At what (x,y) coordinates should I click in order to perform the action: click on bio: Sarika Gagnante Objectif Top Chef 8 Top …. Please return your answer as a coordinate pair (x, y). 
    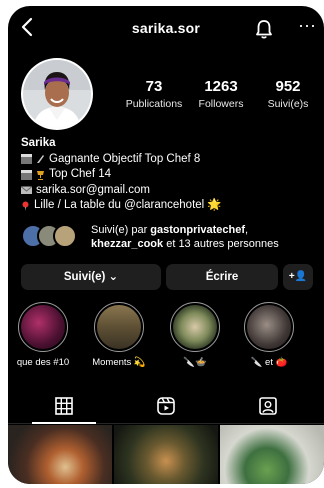
    Looking at the image, I should click on (169, 175).